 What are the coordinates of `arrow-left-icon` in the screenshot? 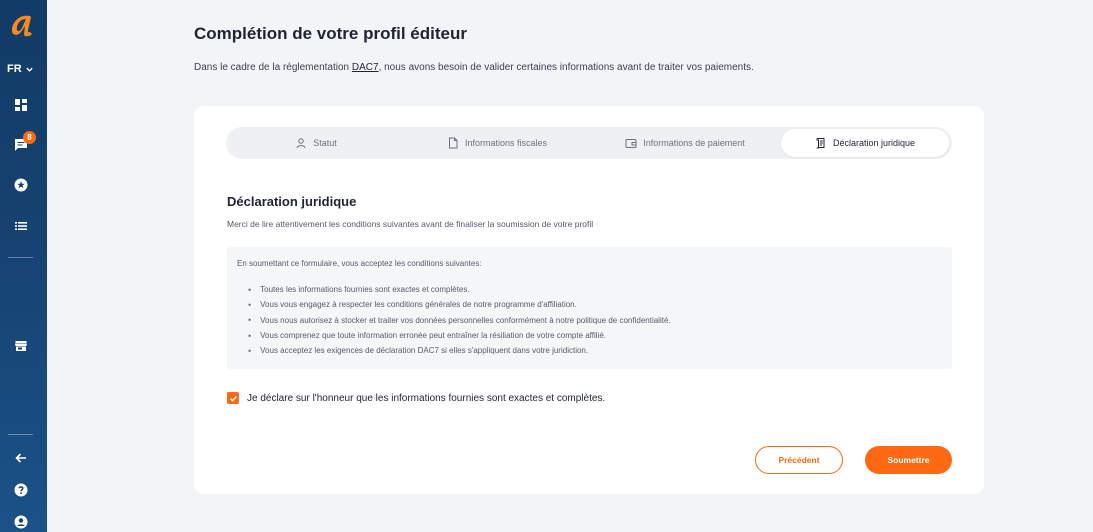 It's located at (21, 458).